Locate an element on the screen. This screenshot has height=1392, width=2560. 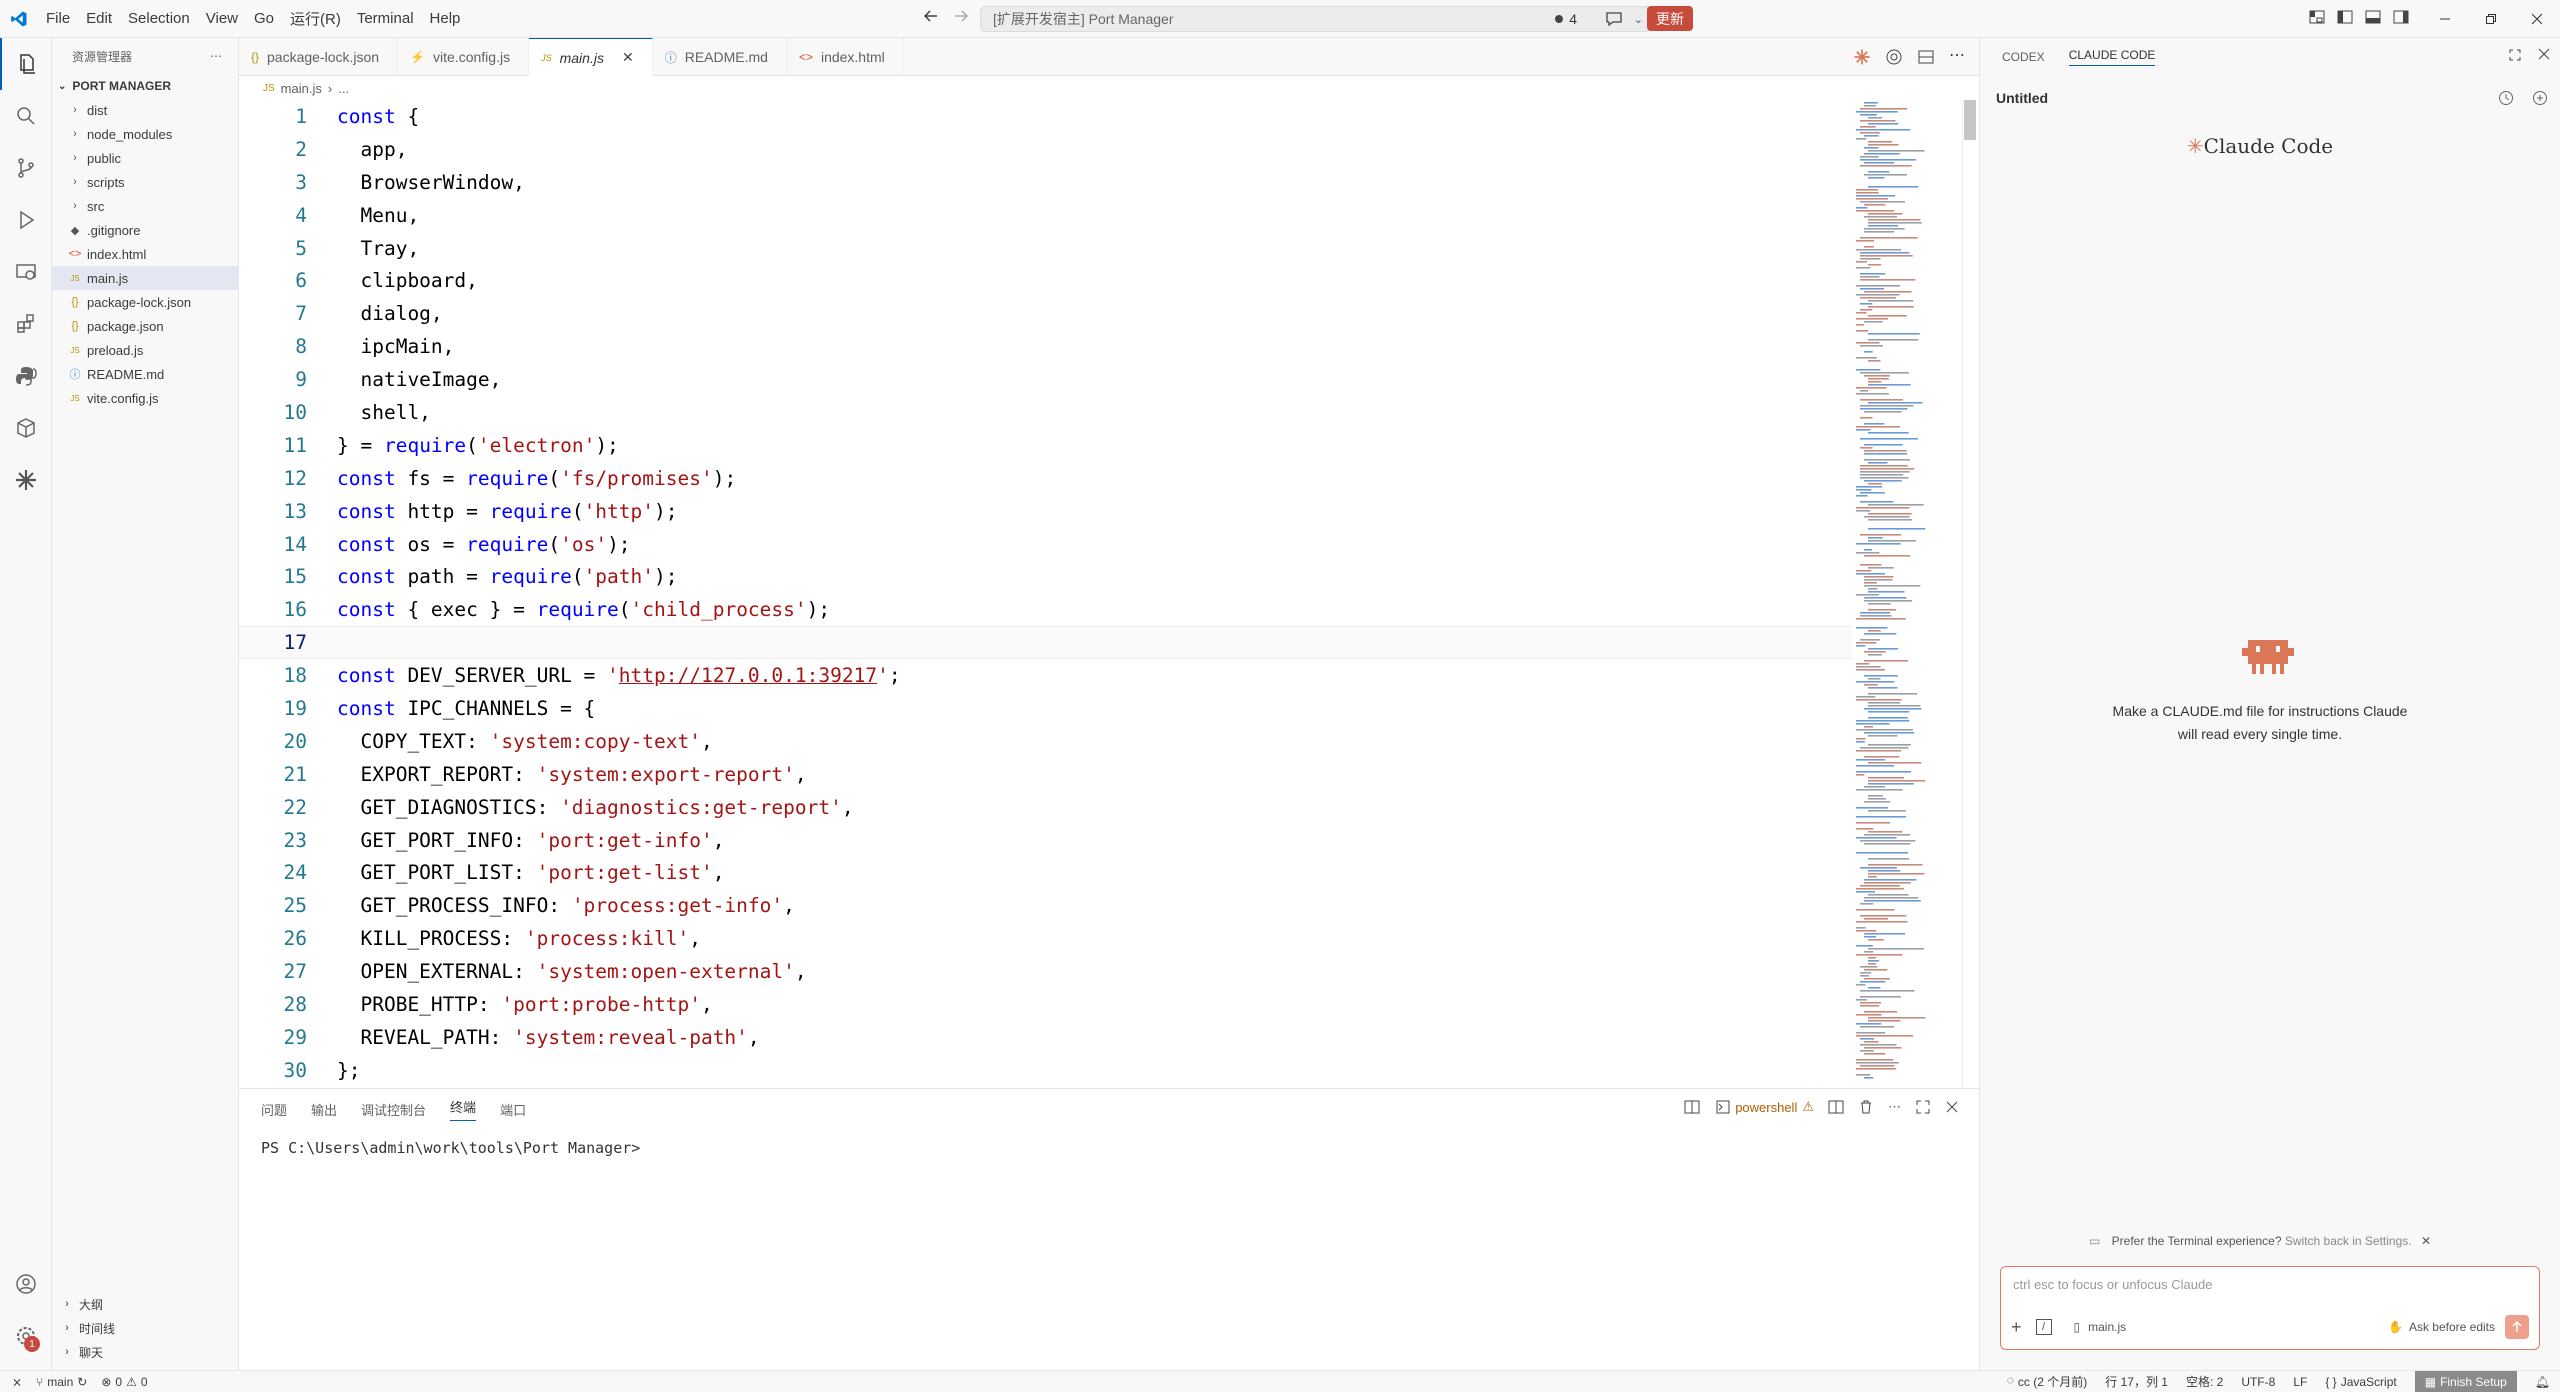
tree-file: ◆ .gitignore is located at coordinates (145, 230).